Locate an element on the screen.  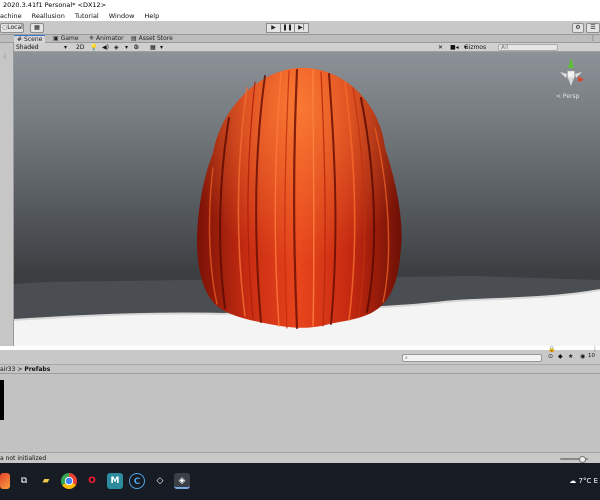
collab-icon: ☰ is located at coordinates (593, 27).